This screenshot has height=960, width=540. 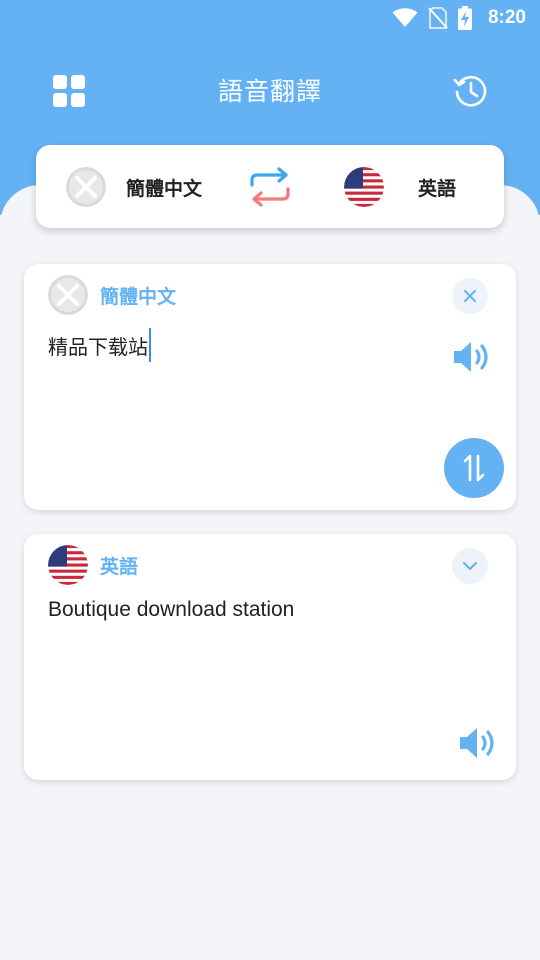 I want to click on swap-vertical-icon, so click(x=474, y=468).